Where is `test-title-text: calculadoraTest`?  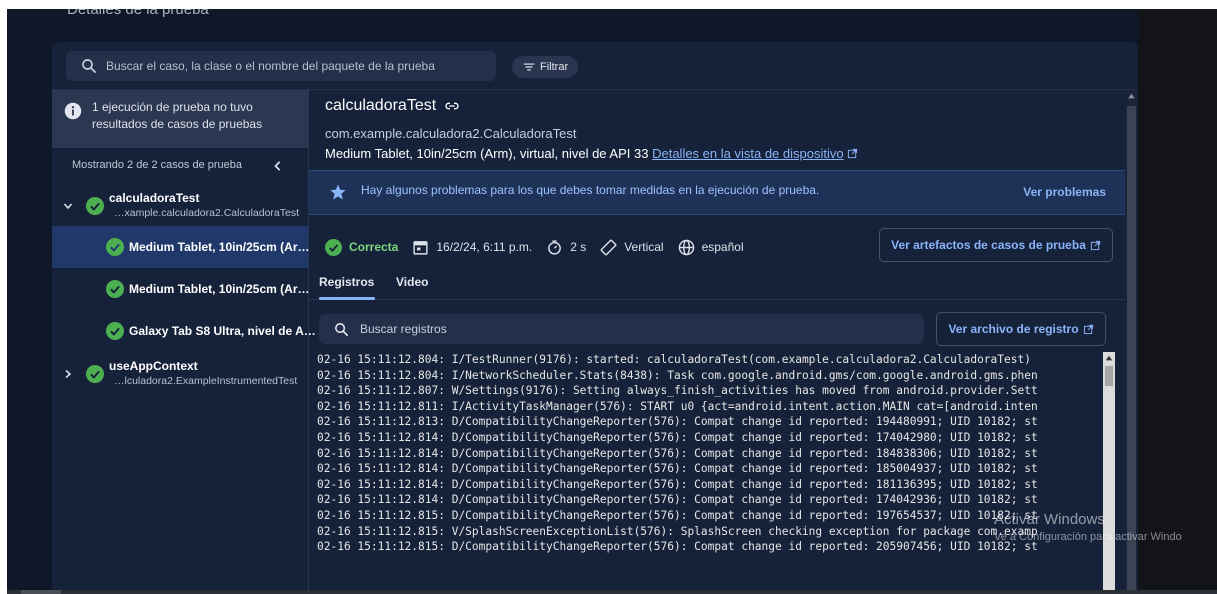
test-title-text: calculadoraTest is located at coordinates (381, 105).